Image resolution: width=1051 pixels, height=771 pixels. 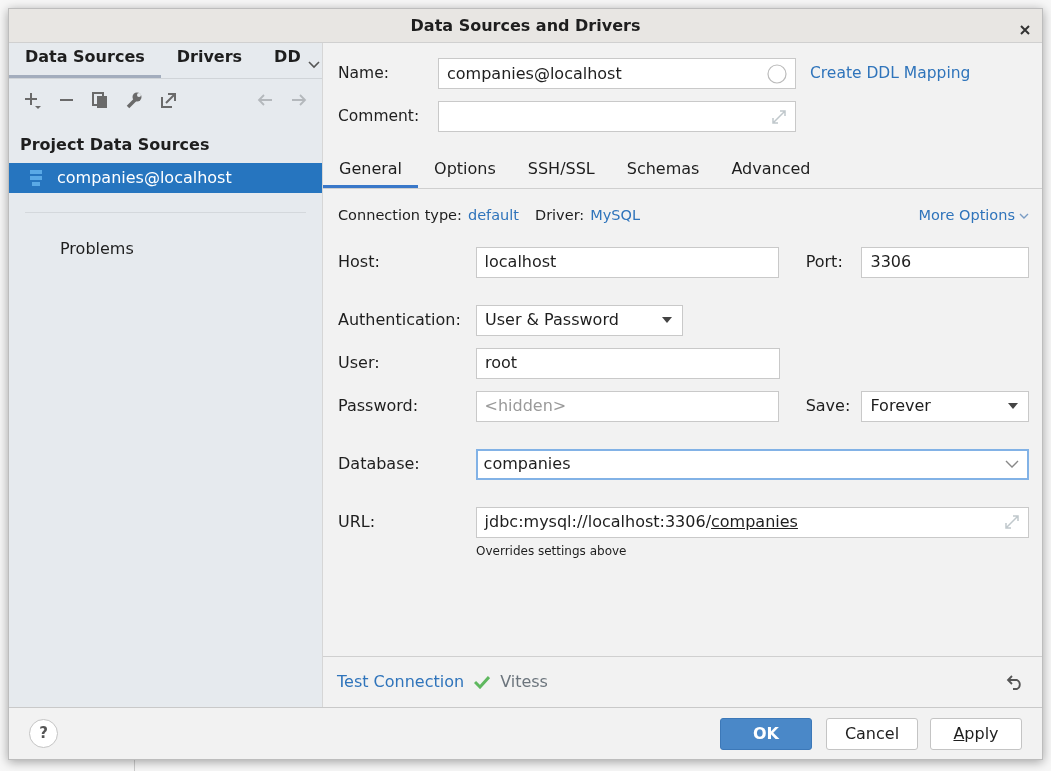 What do you see at coordinates (357, 522) in the screenshot?
I see `field-label: URL:` at bounding box center [357, 522].